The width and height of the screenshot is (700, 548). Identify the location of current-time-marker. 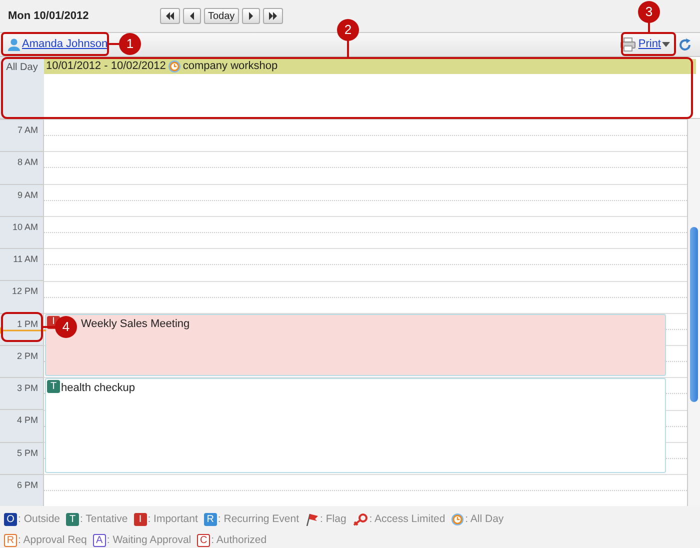
(23, 330).